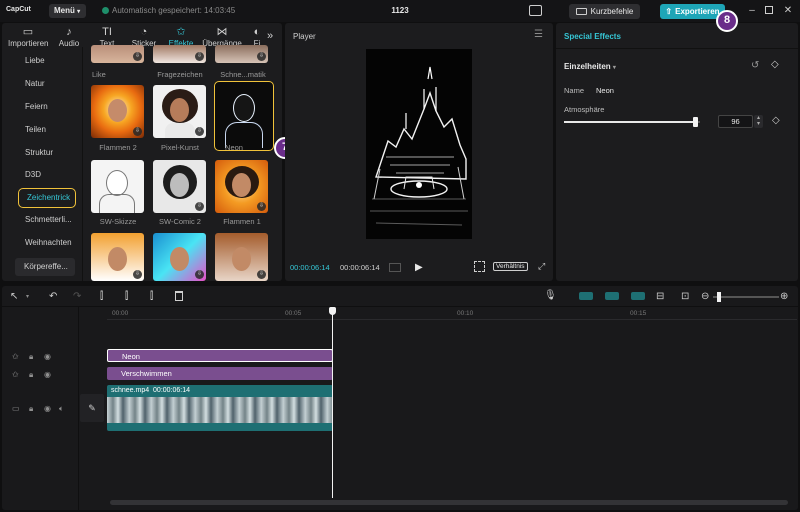  What do you see at coordinates (550, 295) in the screenshot?
I see `microphone-icon: 🎙` at bounding box center [550, 295].